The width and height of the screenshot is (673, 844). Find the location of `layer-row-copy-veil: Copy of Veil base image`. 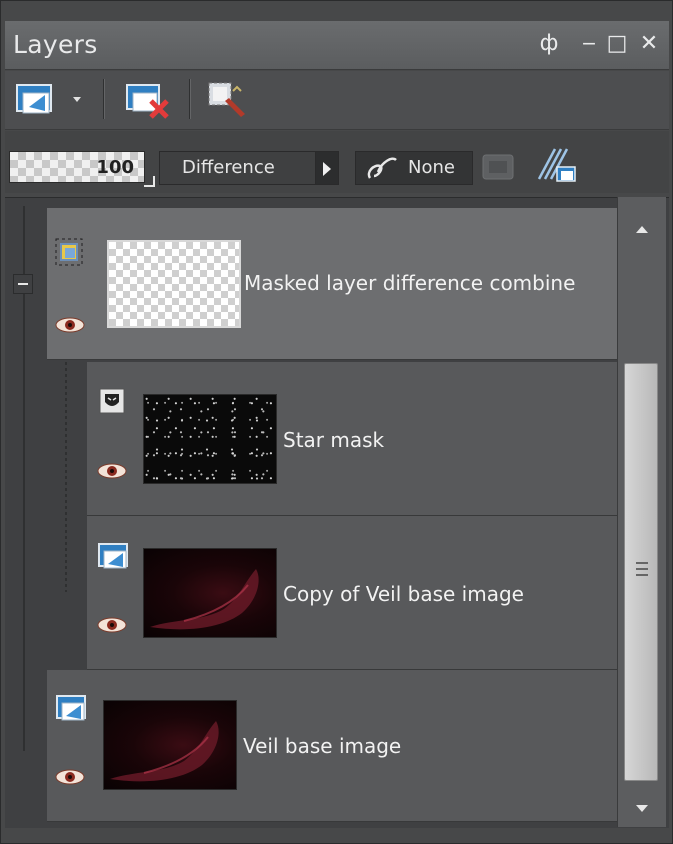

layer-row-copy-veil: Copy of Veil base image is located at coordinates (352, 593).